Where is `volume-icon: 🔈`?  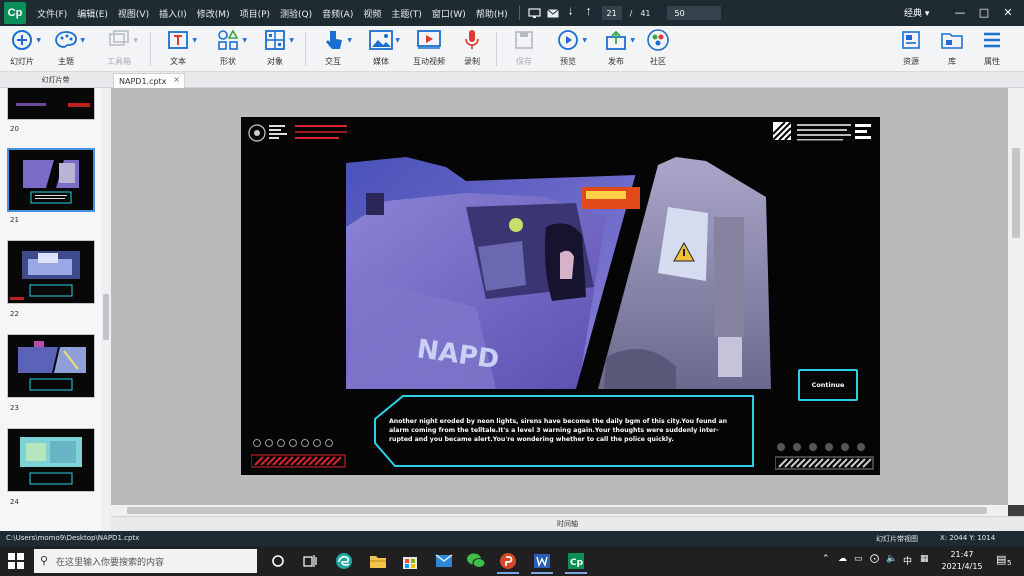 volume-icon: 🔈 is located at coordinates (891, 559).